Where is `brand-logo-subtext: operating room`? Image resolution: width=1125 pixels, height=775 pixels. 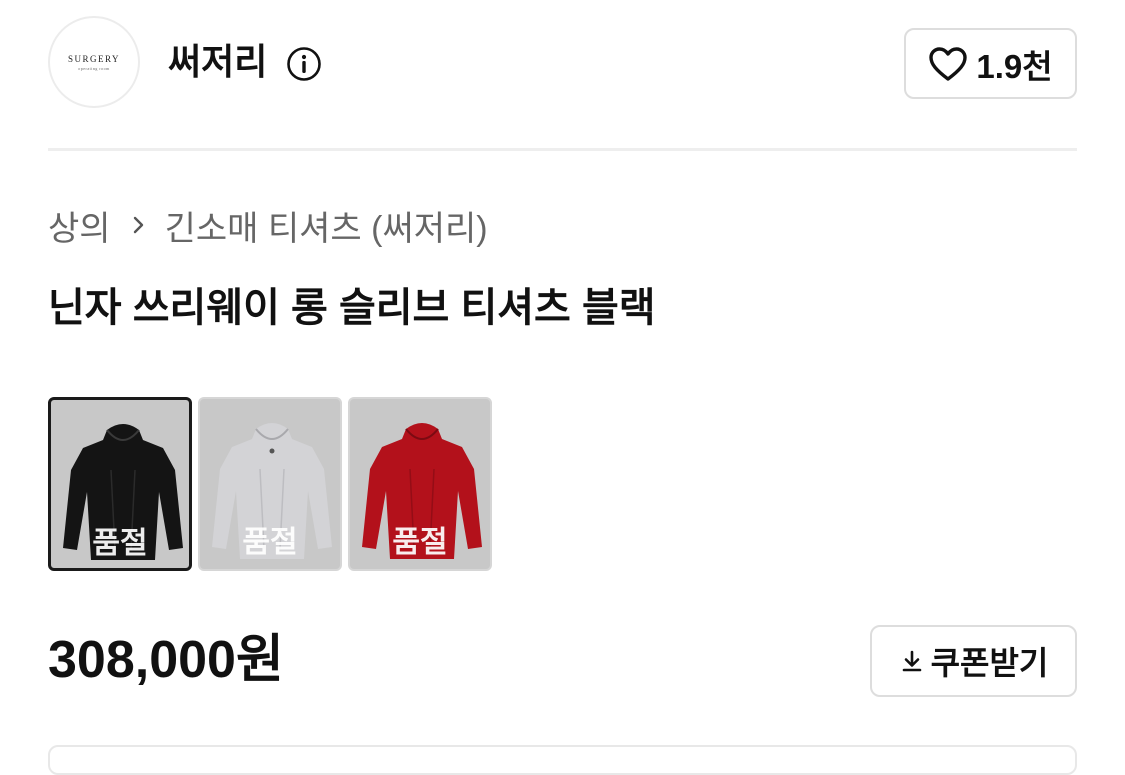 brand-logo-subtext: operating room is located at coordinates (94, 68).